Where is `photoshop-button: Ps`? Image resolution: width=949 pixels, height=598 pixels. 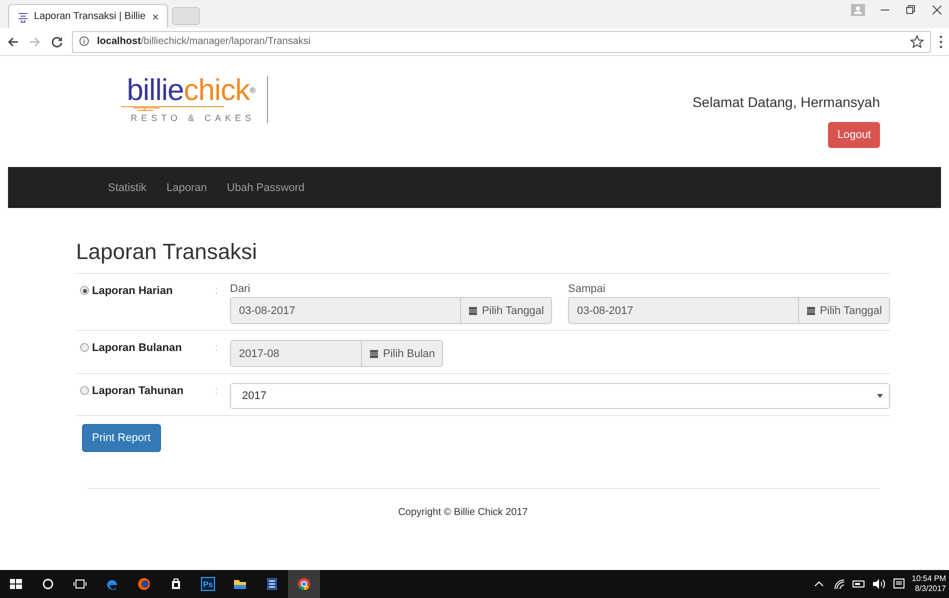 photoshop-button: Ps is located at coordinates (208, 584).